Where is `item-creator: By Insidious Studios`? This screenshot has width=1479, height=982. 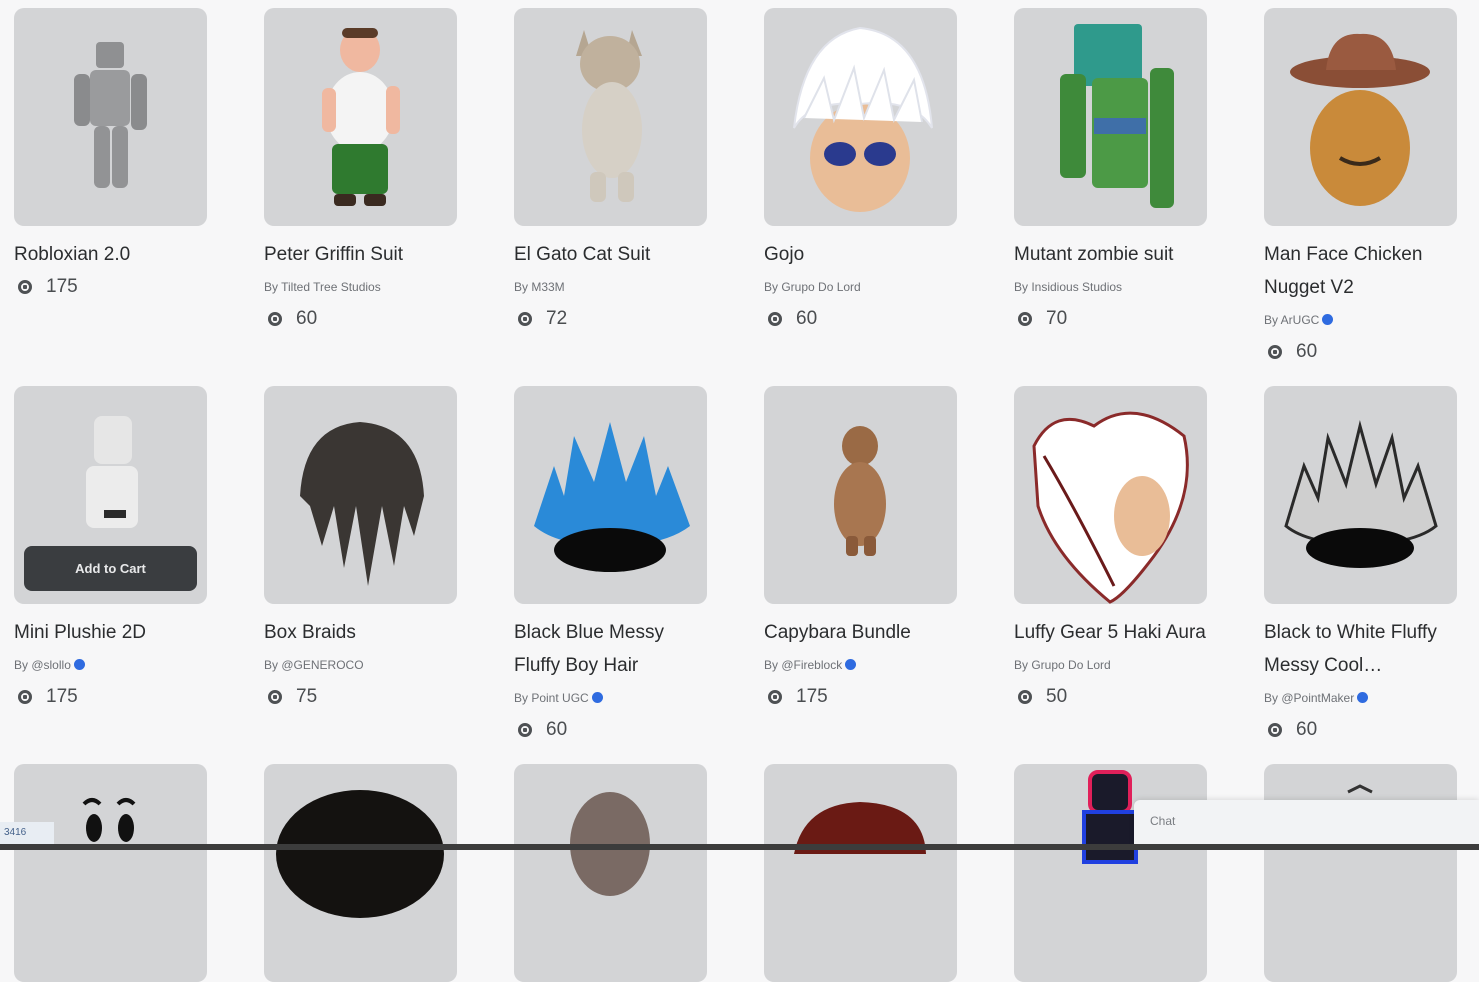
item-creator: By Insidious Studios is located at coordinates (1110, 287).